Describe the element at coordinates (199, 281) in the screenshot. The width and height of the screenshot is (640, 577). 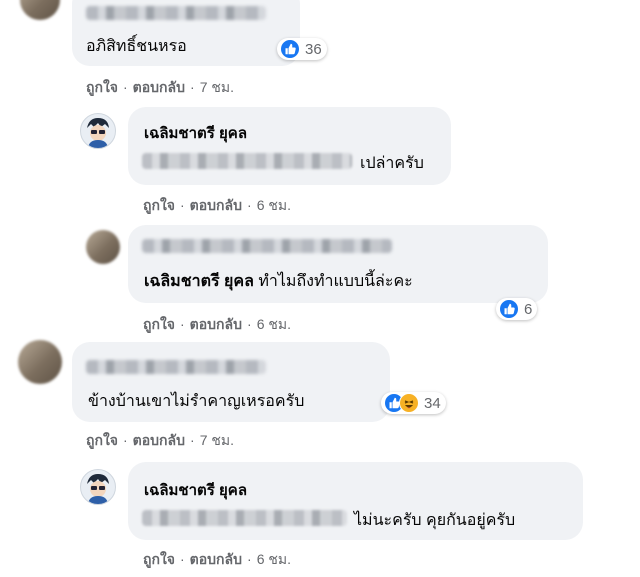
I see `mention-name: เฉลิมชาตรี ยุคล` at that location.